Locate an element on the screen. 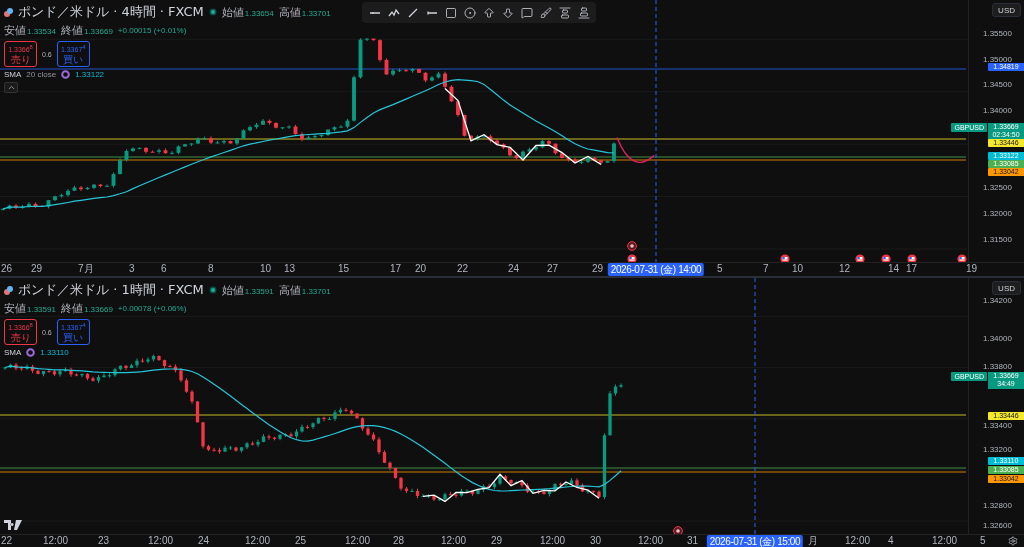 This screenshot has width=1024, height=547. time-tick: 27 is located at coordinates (553, 269).